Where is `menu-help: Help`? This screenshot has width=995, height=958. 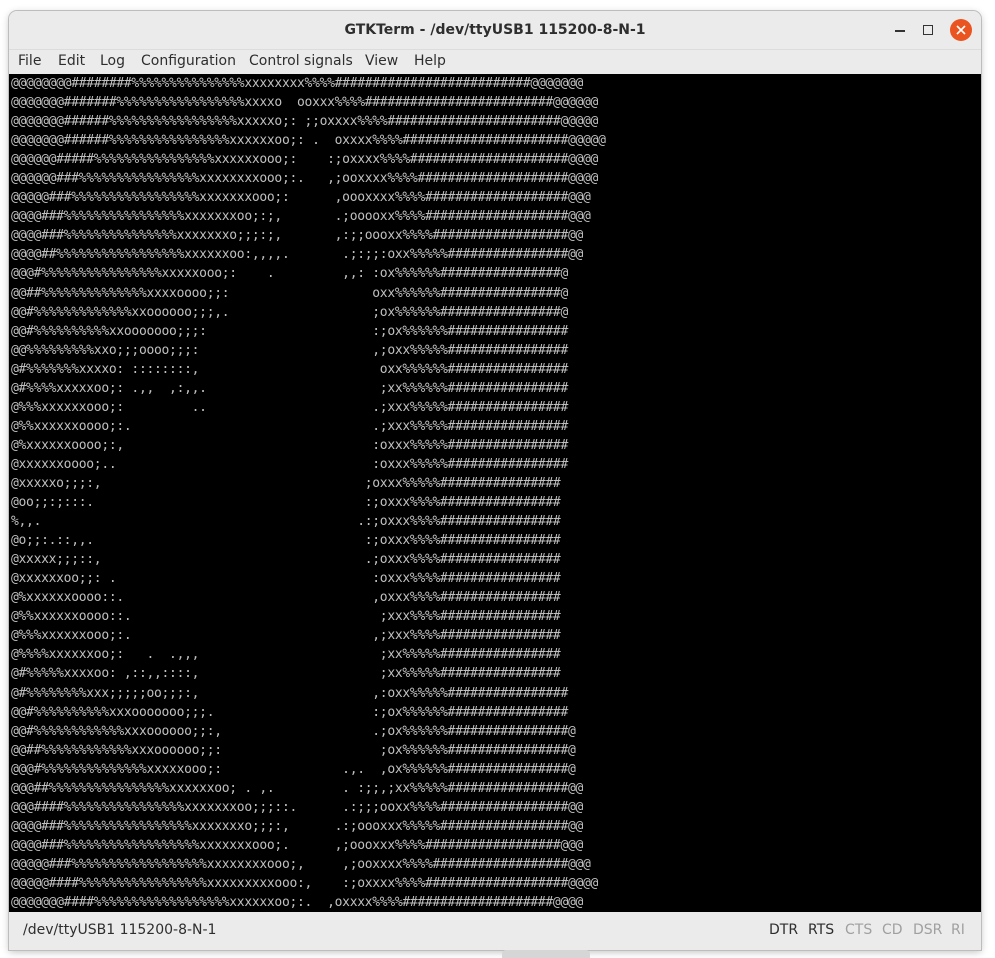 menu-help: Help is located at coordinates (430, 61).